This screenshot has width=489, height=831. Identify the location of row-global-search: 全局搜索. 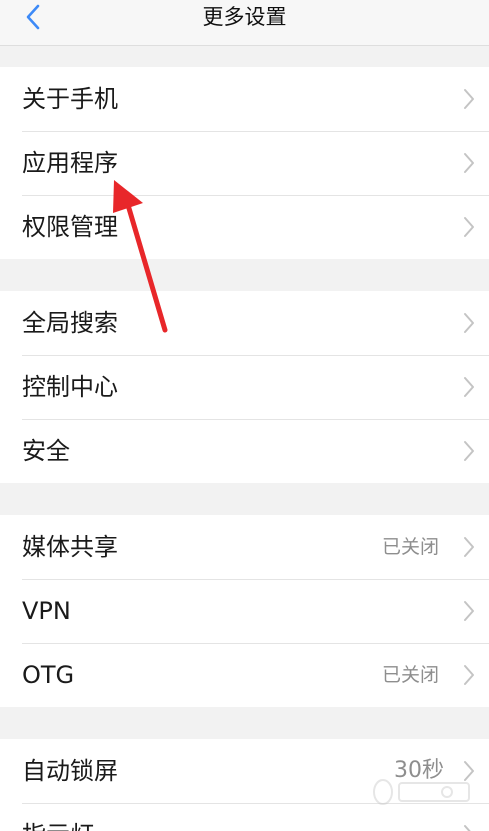
(244, 323).